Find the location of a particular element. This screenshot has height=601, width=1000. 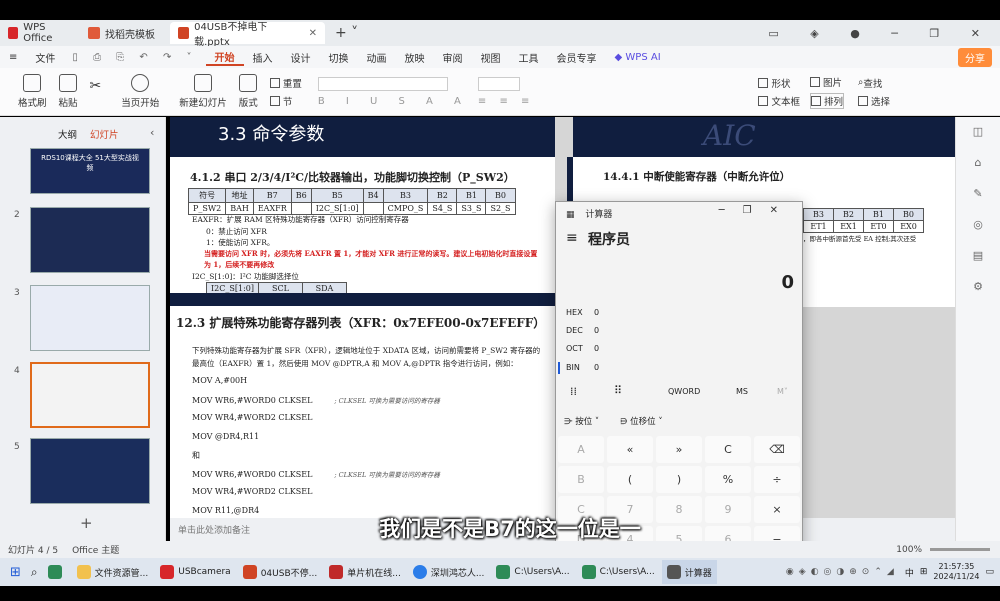

menu-member: 会员专享 is located at coordinates (577, 57).